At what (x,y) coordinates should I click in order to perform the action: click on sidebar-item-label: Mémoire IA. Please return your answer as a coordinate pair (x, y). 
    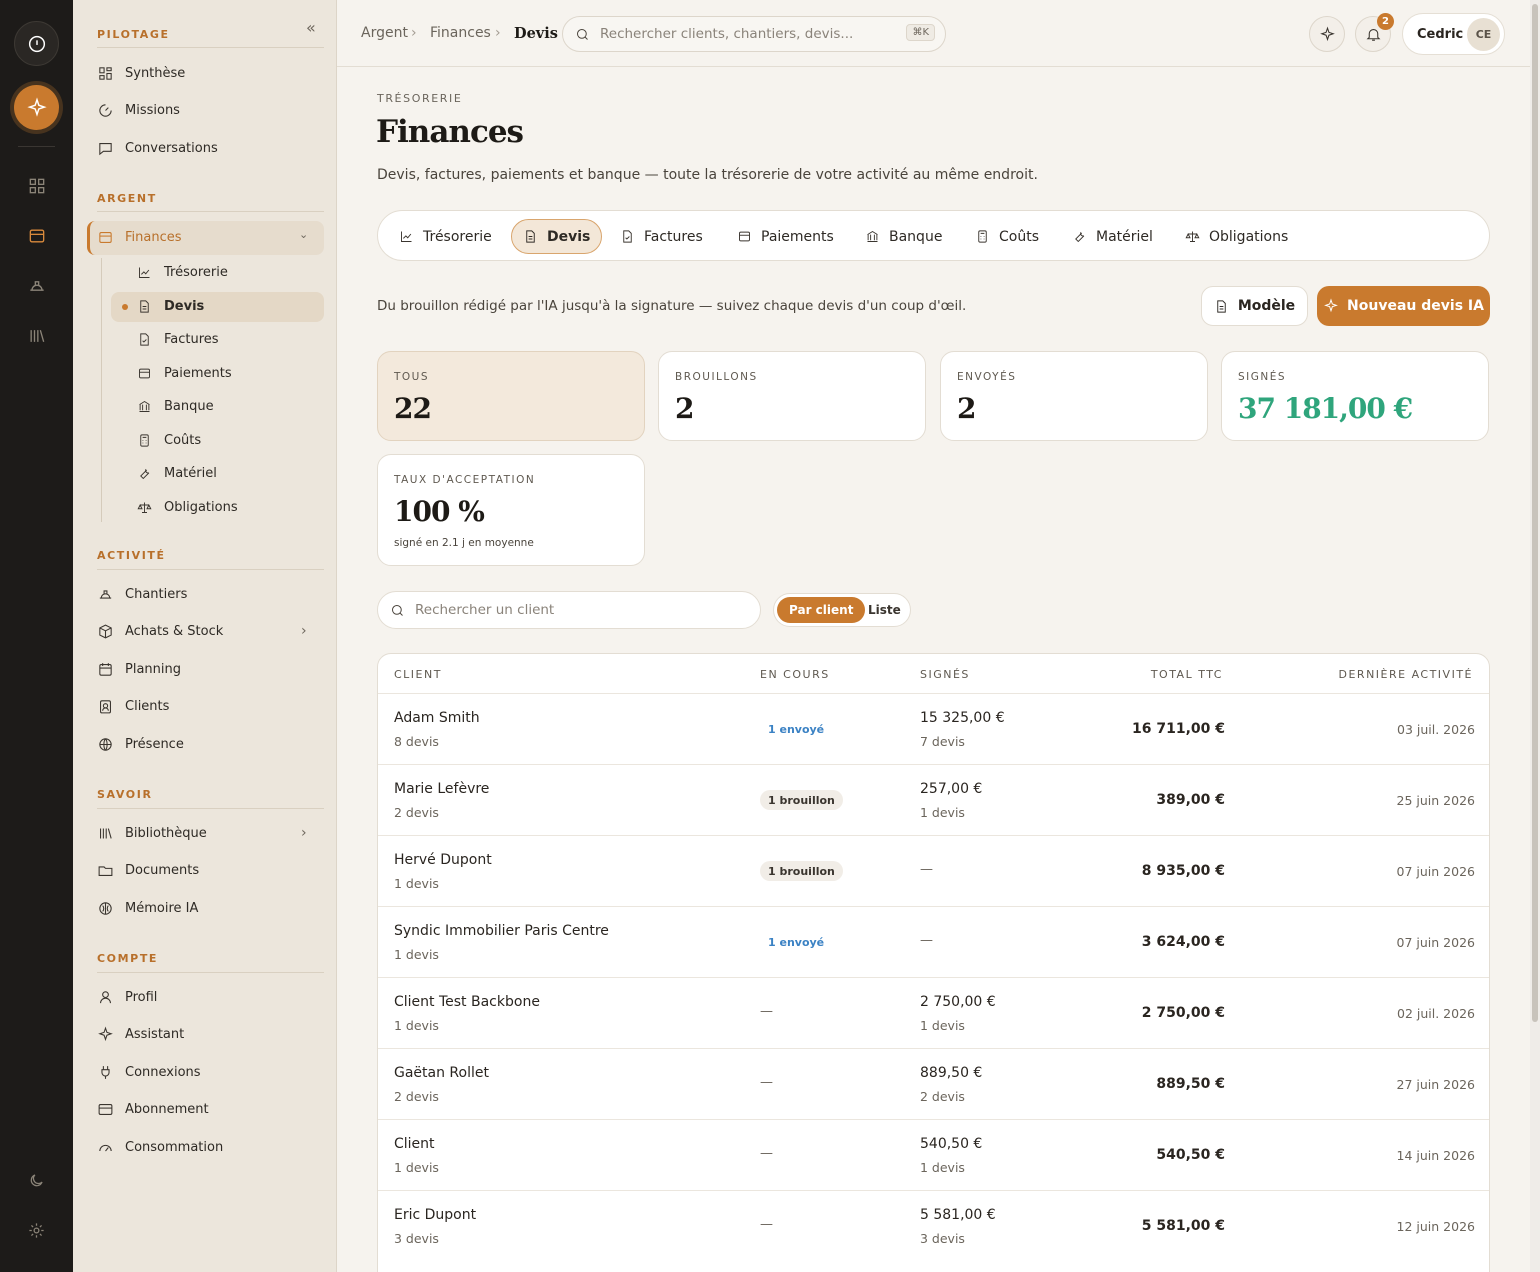
    Looking at the image, I should click on (162, 908).